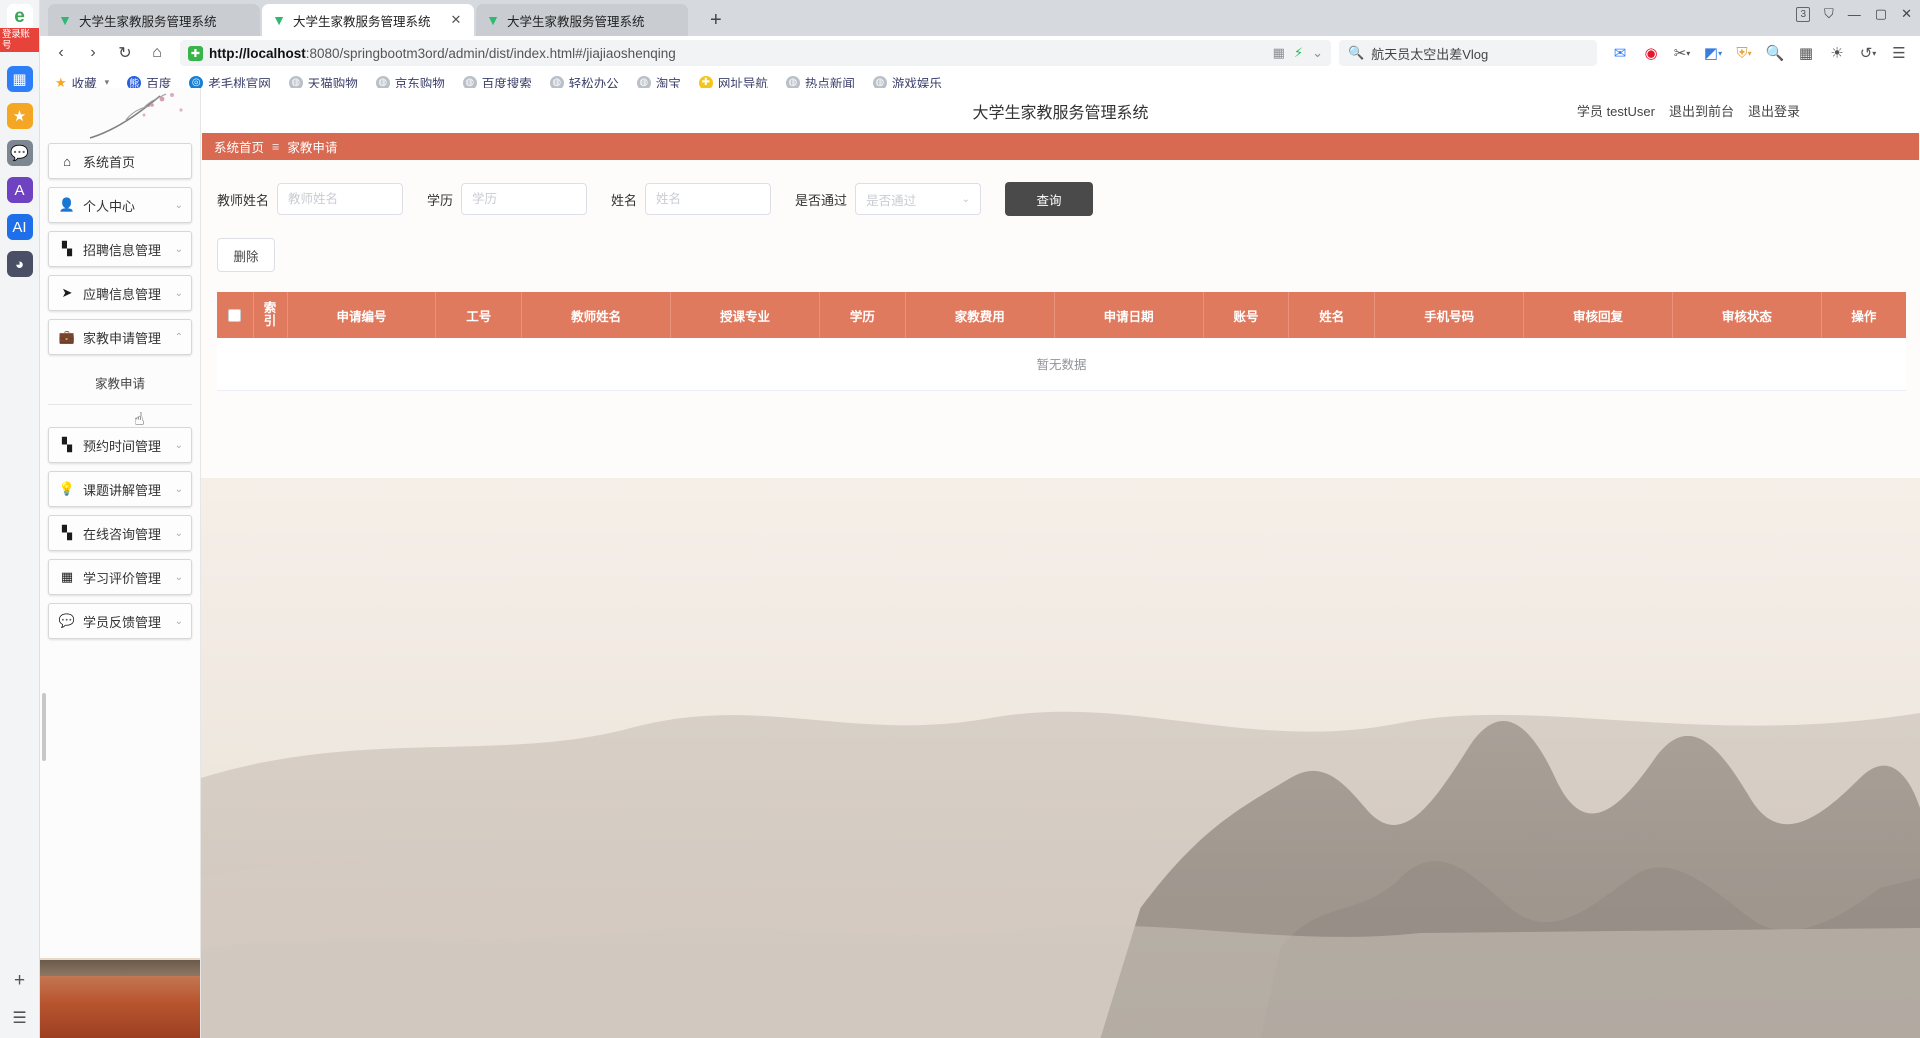 Image resolution: width=1920 pixels, height=1038 pixels. I want to click on reload-button: ↻, so click(125, 53).